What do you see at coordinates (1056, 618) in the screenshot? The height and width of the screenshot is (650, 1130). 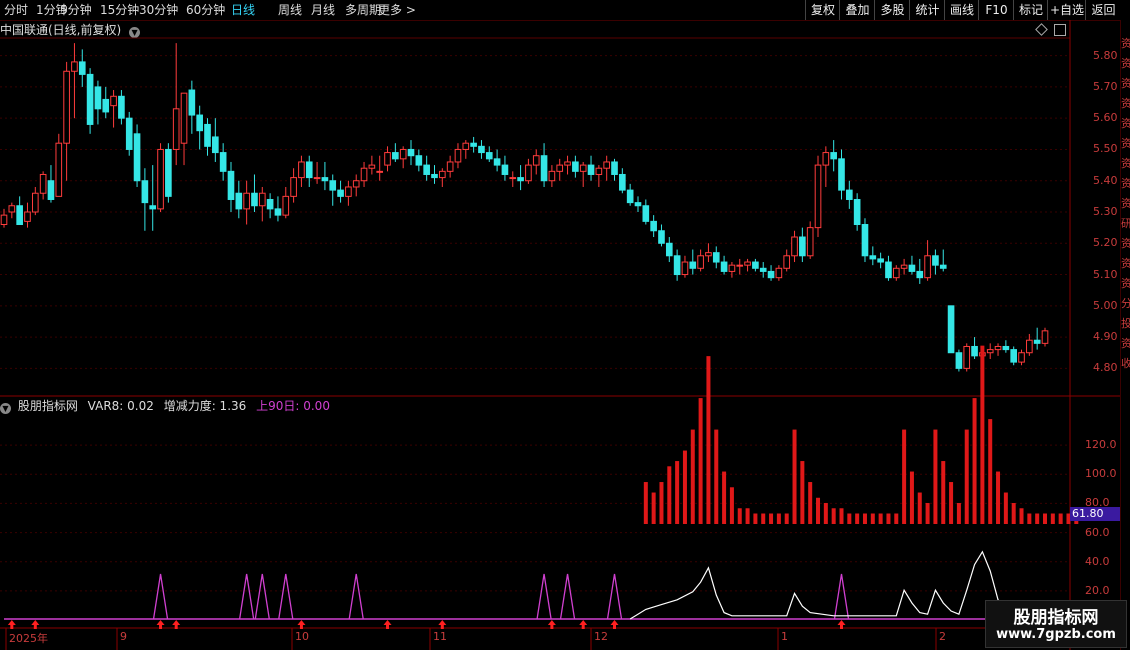 I see `watermark-title: 股朋指标网` at bounding box center [1056, 618].